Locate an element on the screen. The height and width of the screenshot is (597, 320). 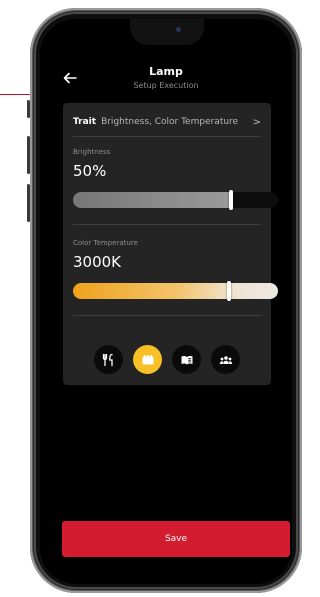
trait-selector: Trait Brightness, Color Temperature > is located at coordinates (167, 122).